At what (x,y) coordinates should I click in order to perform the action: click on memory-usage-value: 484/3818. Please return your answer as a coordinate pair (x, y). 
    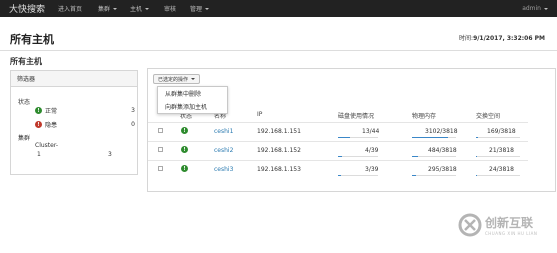
    Looking at the image, I should click on (442, 150).